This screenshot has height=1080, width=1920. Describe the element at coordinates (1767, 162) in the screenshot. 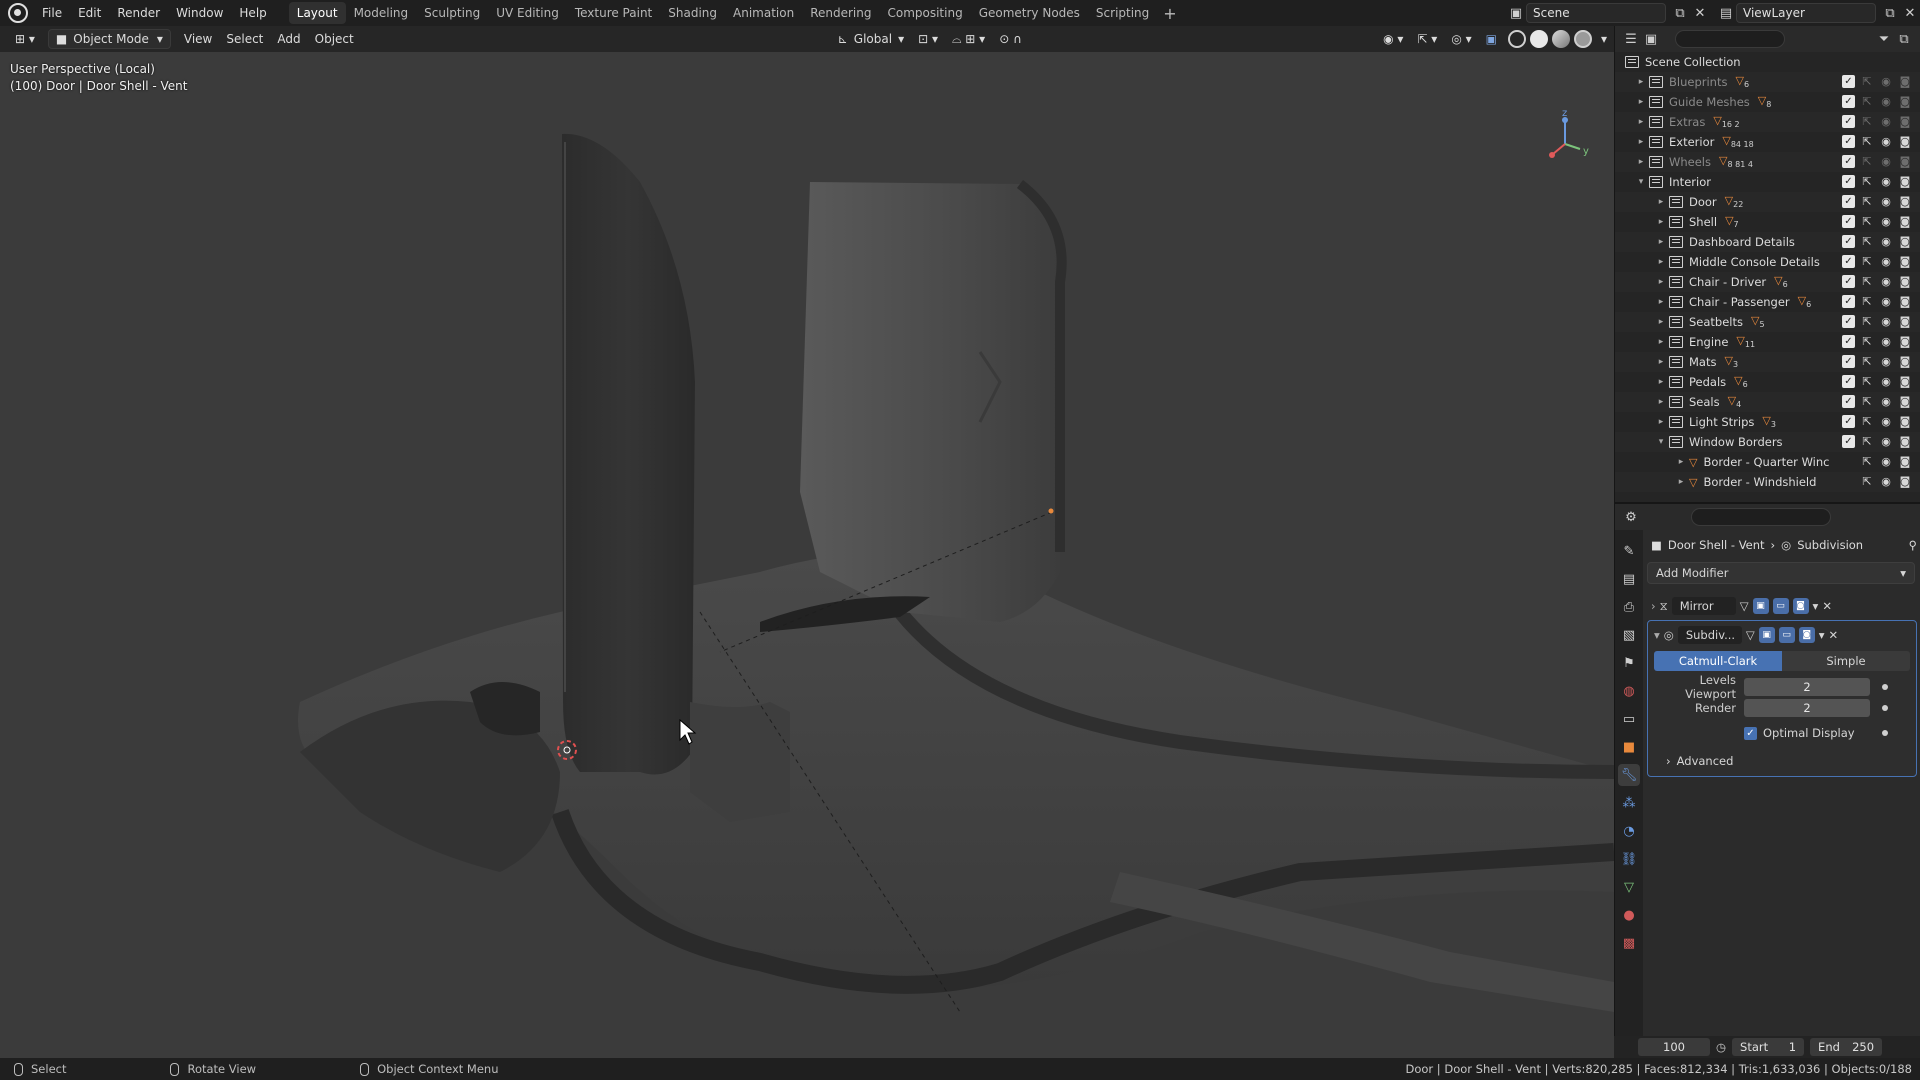

I see `outliner-row-wheels: ▸ Wheels ▽8 81 4 ✓ ⇱ ◉ ◙` at that location.